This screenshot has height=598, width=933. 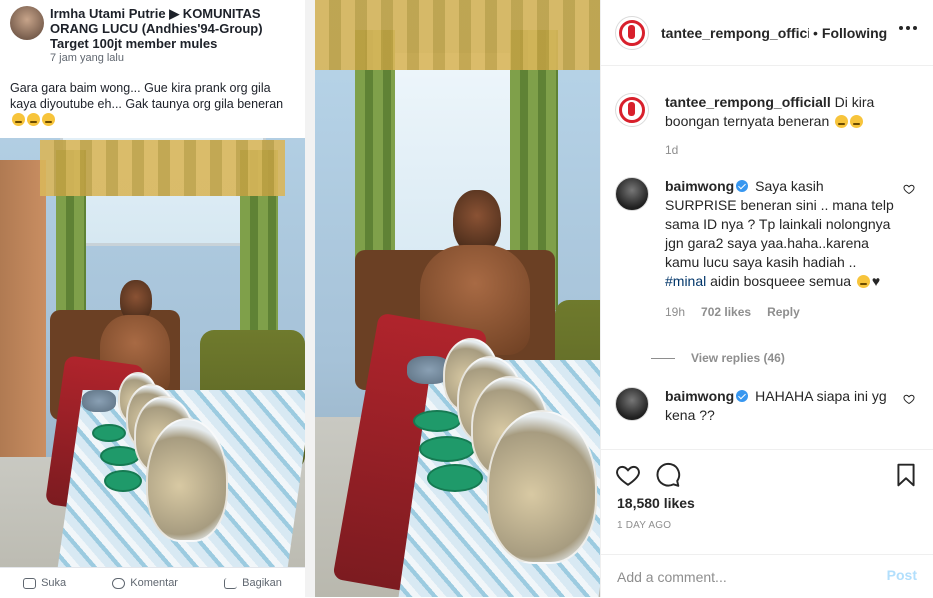 I want to click on likes-count: 18,580 likes, so click(x=656, y=503).